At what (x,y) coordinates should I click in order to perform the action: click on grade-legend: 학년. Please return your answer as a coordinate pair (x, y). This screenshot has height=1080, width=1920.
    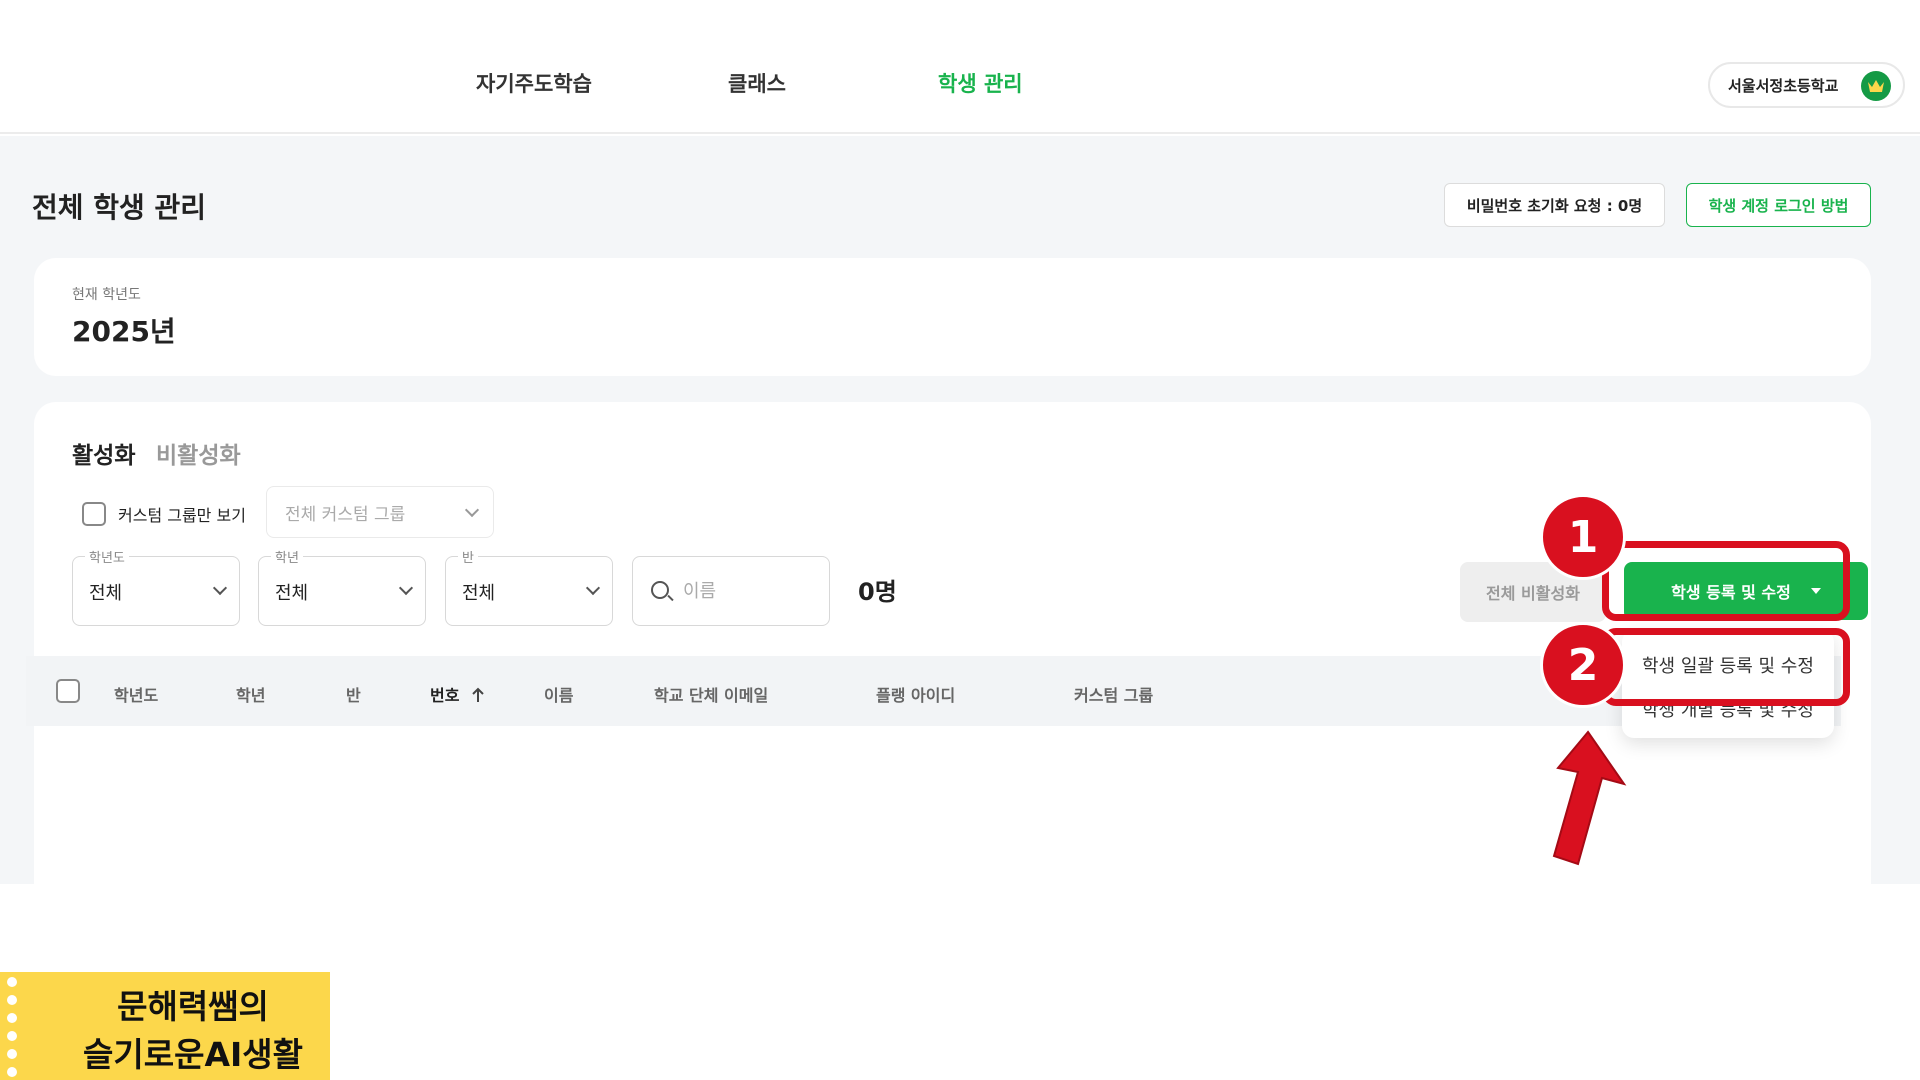
    Looking at the image, I should click on (287, 556).